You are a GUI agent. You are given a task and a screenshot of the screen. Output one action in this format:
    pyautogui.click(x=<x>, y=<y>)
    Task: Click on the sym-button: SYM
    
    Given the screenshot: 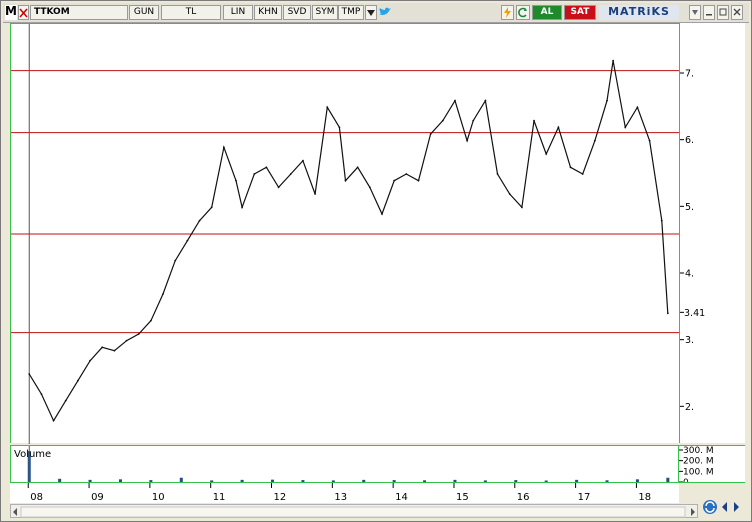 What is the action you would take?
    pyautogui.click(x=325, y=12)
    